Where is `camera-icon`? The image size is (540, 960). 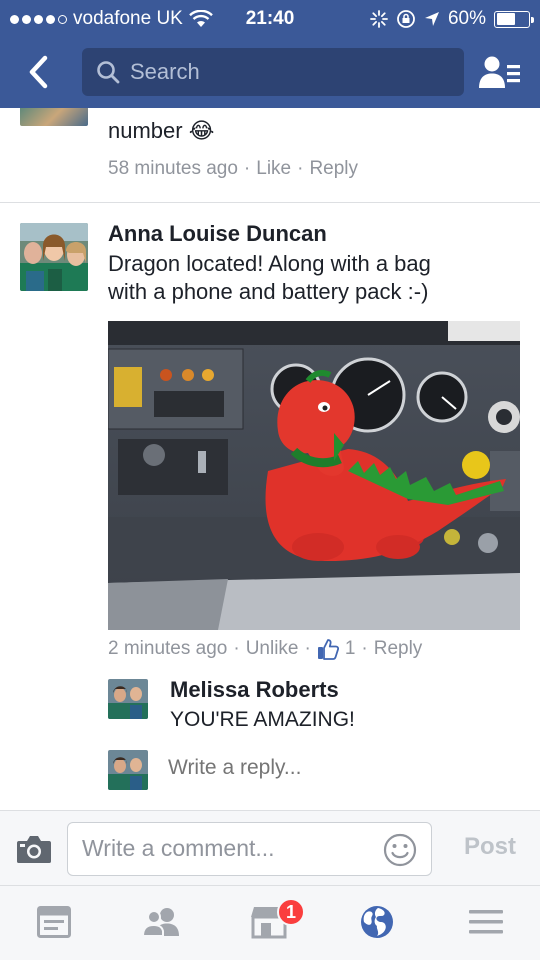
camera-icon is located at coordinates (34, 849).